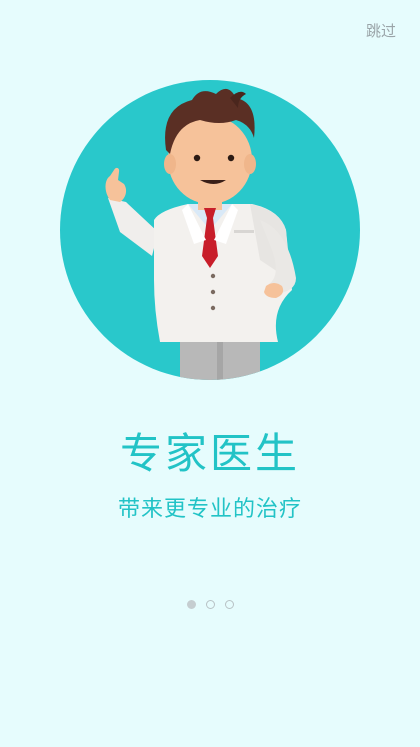 The image size is (420, 747). Describe the element at coordinates (209, 453) in the screenshot. I see `page-title: 专家医生` at that location.